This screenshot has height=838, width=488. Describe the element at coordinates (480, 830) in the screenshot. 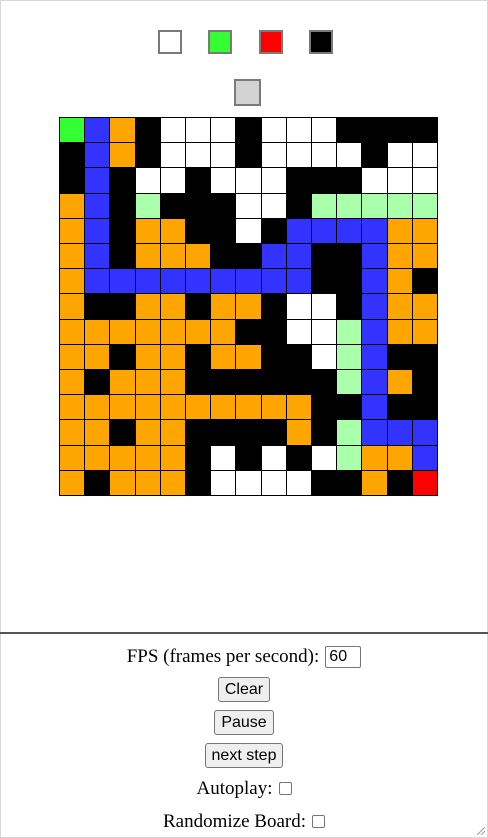

I see `resize-grip-icon` at that location.